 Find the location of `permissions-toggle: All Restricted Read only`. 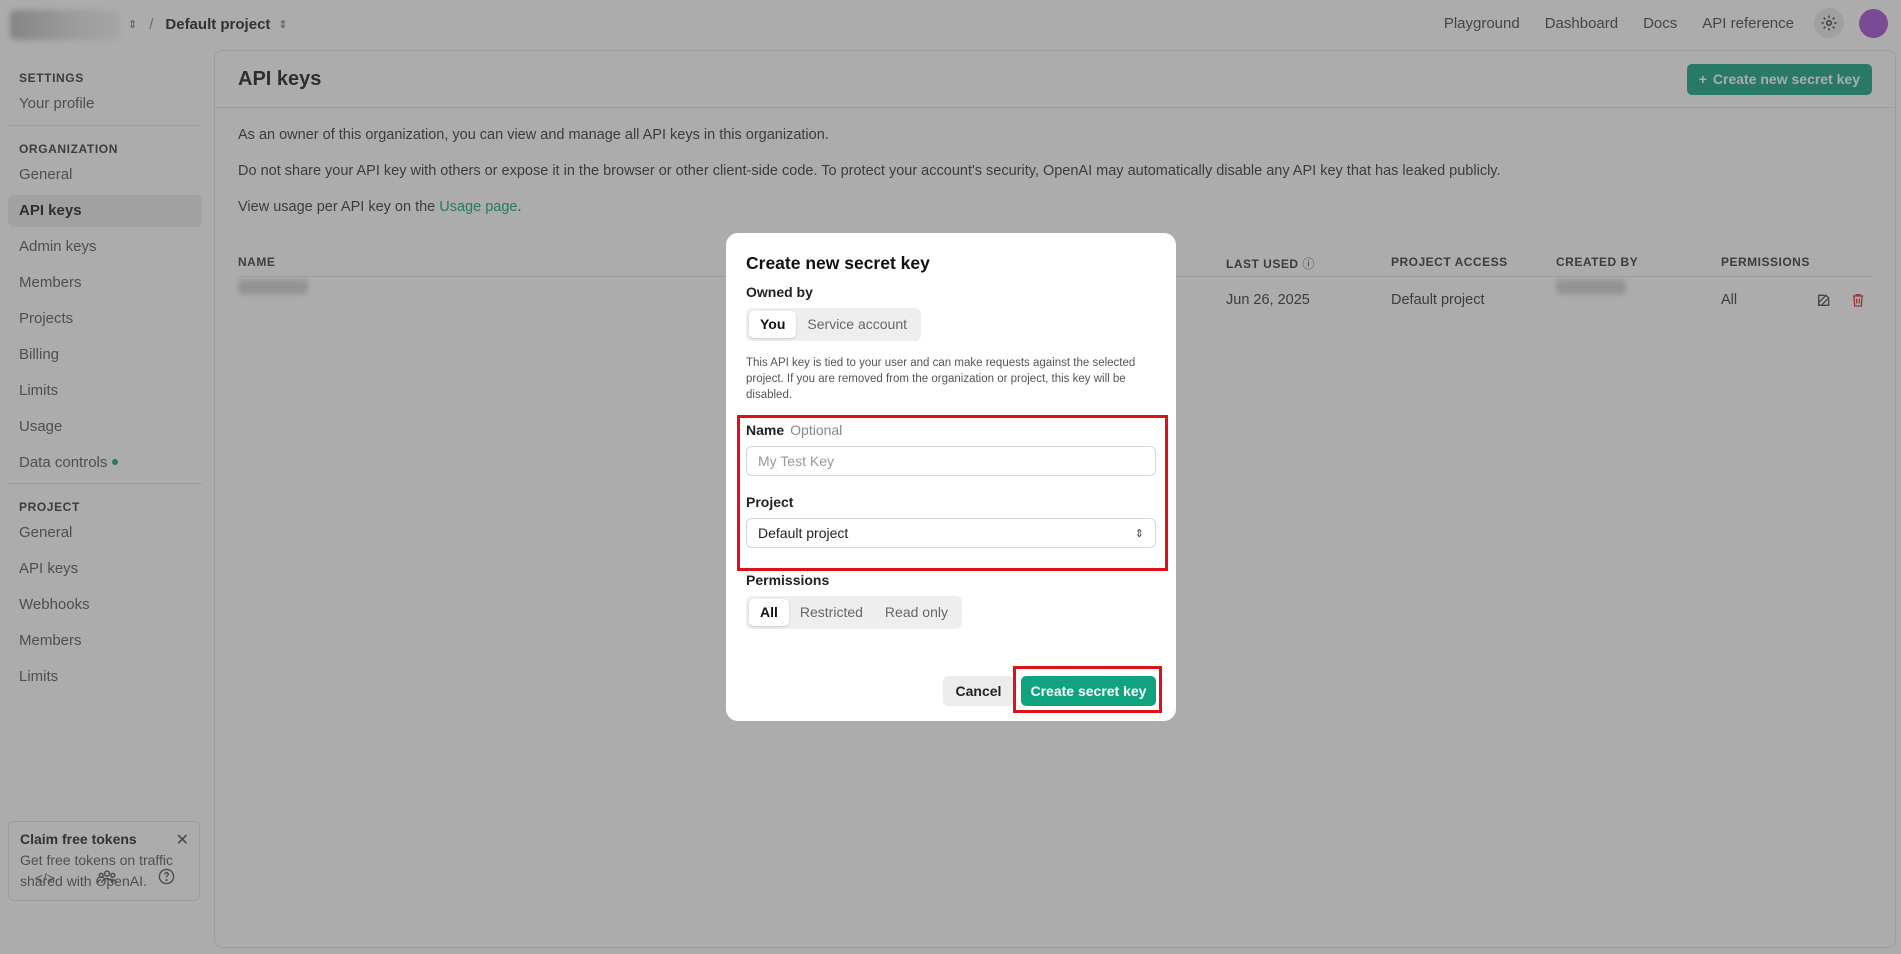

permissions-toggle: All Restricted Read only is located at coordinates (854, 612).